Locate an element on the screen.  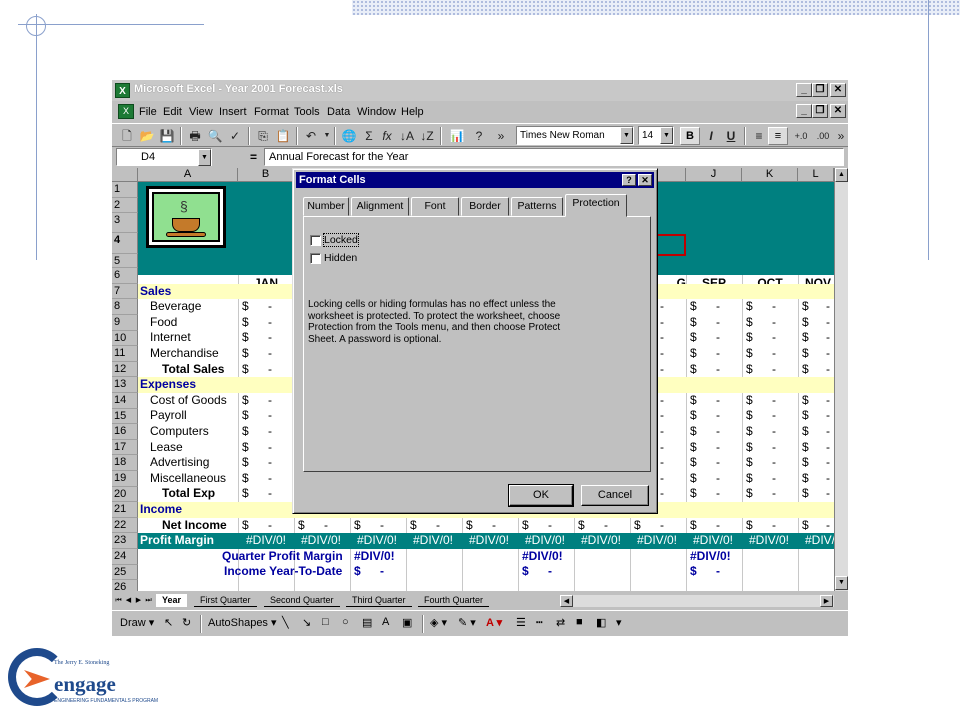
row-header: 10 is located at coordinates (125, 338).